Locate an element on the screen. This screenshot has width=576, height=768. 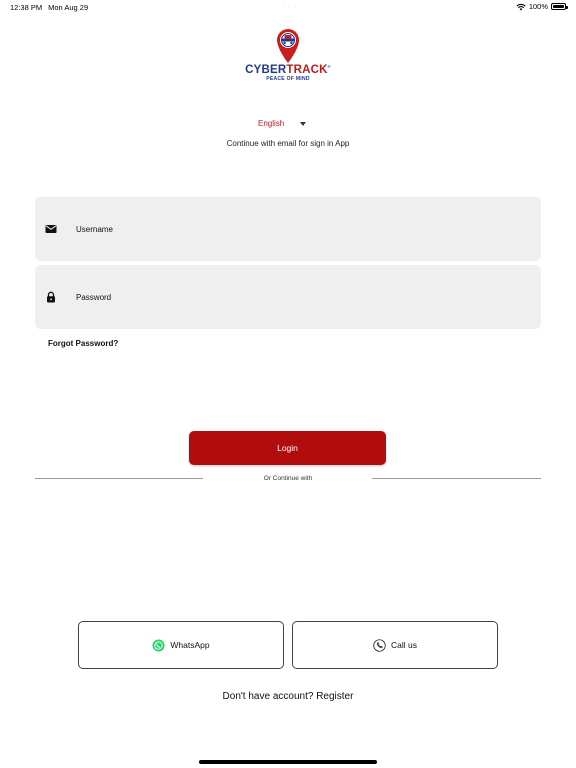
call-us-label: Call us is located at coordinates (404, 645).